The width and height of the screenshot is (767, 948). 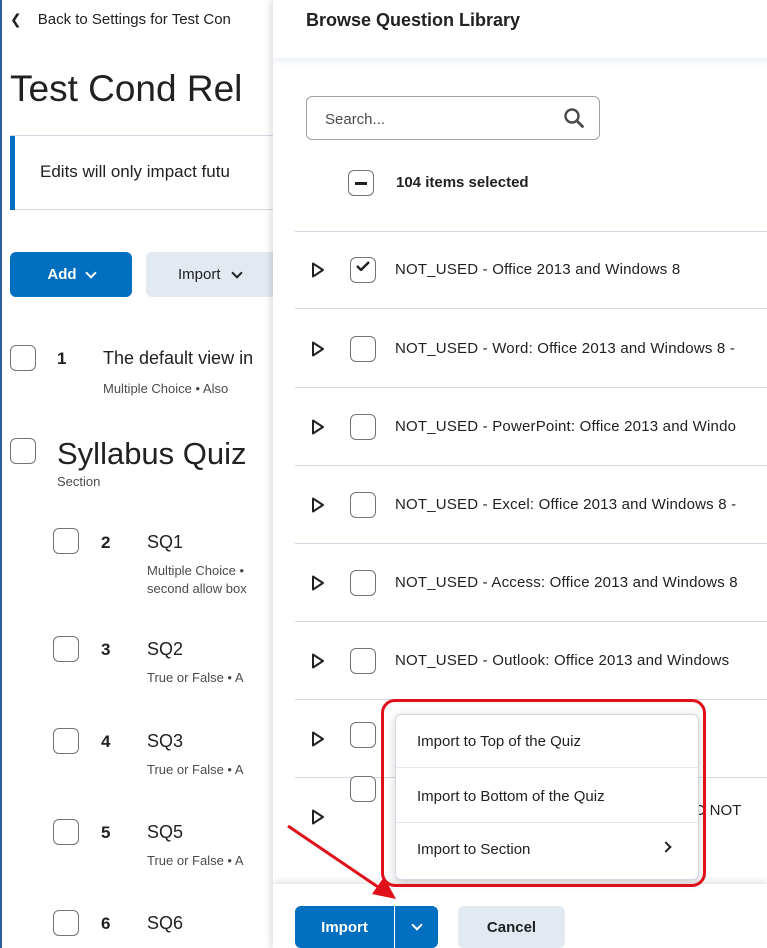 I want to click on section-checkbox, so click(x=23, y=451).